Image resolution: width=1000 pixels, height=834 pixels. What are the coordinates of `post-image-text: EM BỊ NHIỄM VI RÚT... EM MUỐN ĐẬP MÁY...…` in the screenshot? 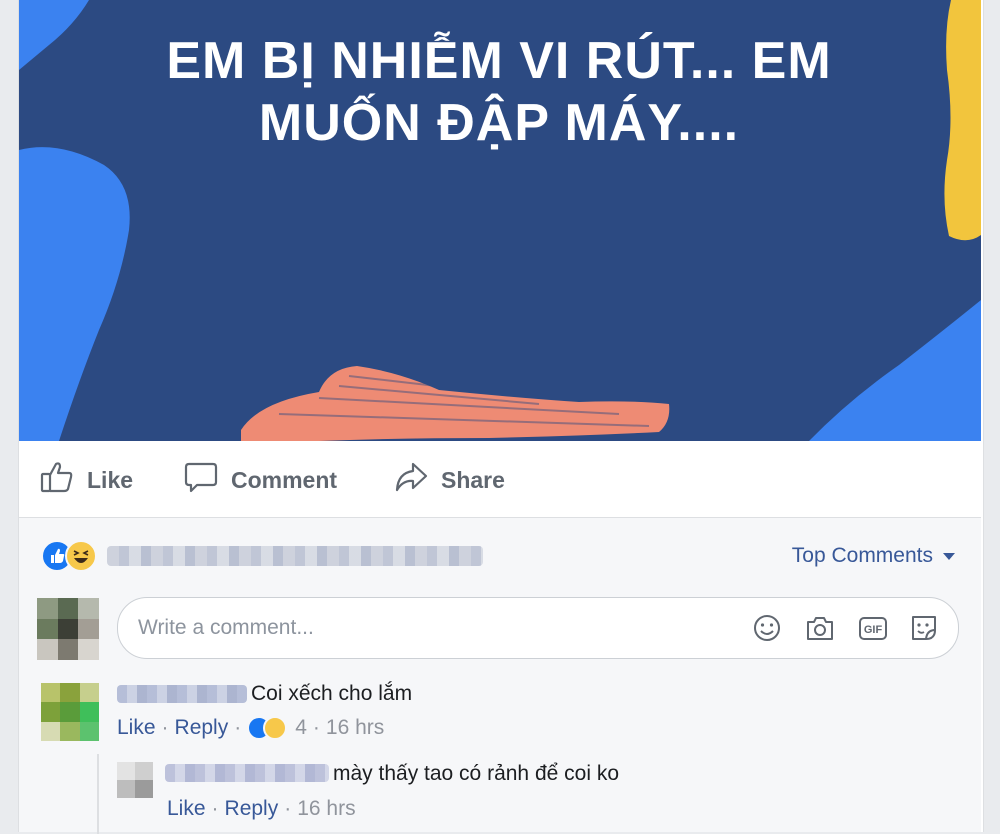 It's located at (499, 92).